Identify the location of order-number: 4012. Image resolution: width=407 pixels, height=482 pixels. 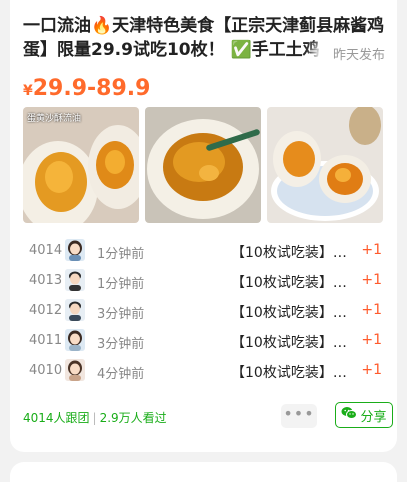
(46, 310).